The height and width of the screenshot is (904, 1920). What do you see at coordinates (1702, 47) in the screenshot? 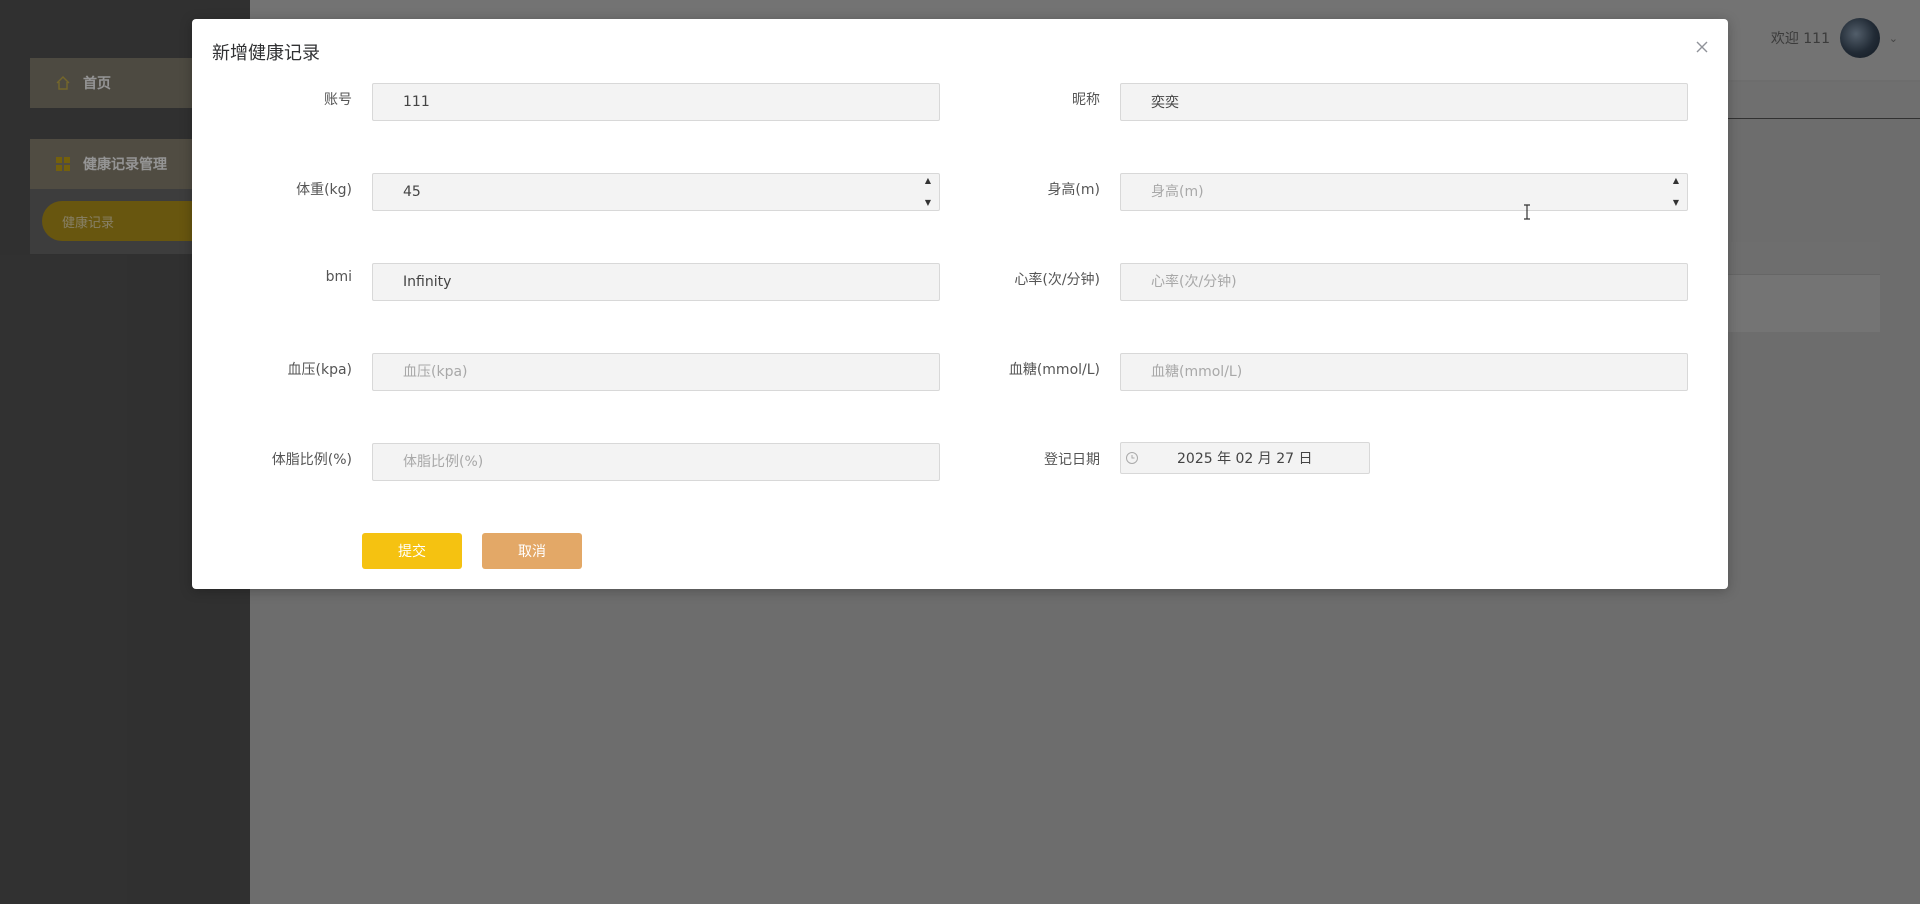
I see `close-icon` at bounding box center [1702, 47].